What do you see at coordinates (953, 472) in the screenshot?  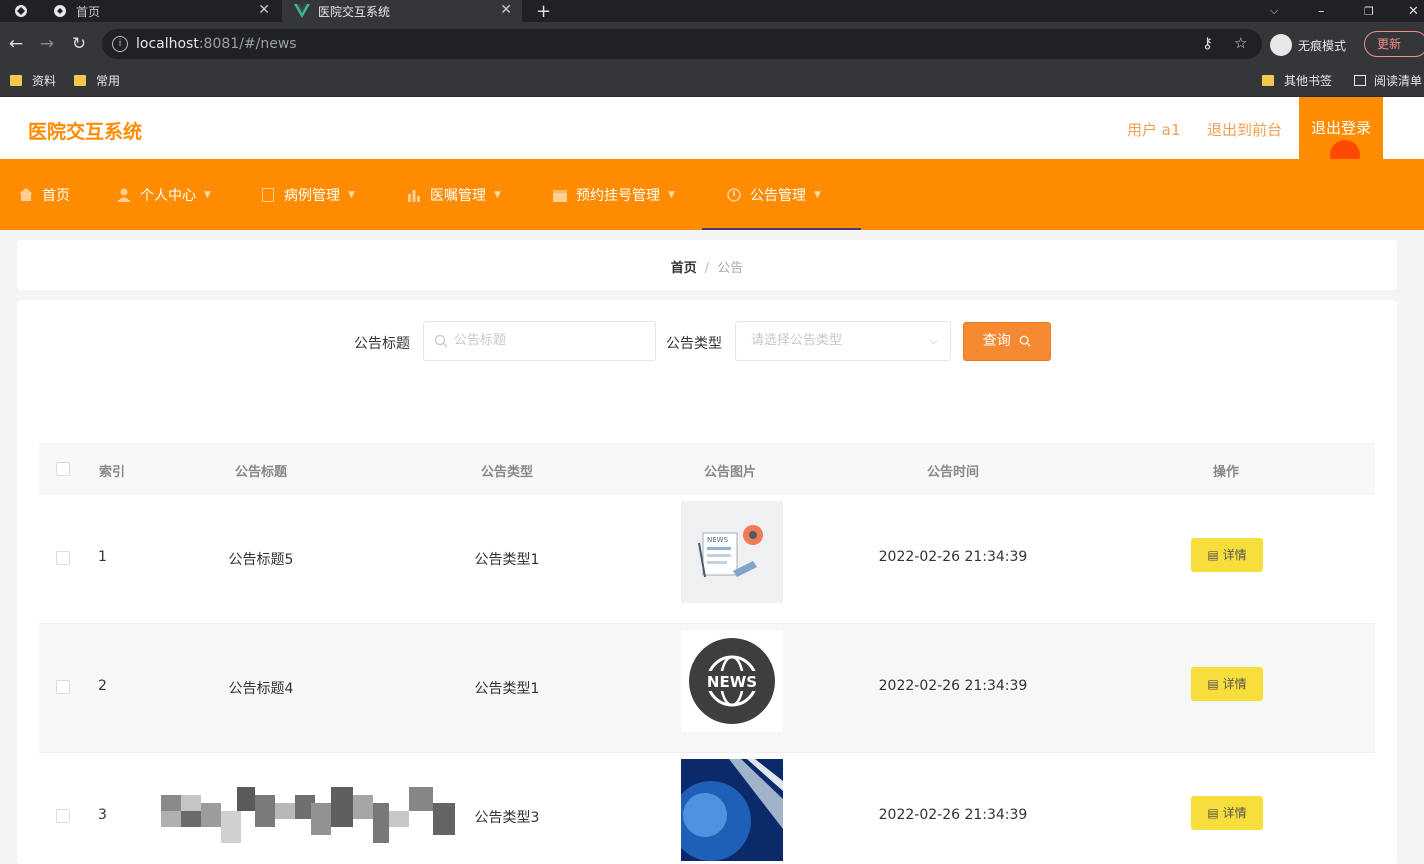 I see `col-time: 公告时间` at bounding box center [953, 472].